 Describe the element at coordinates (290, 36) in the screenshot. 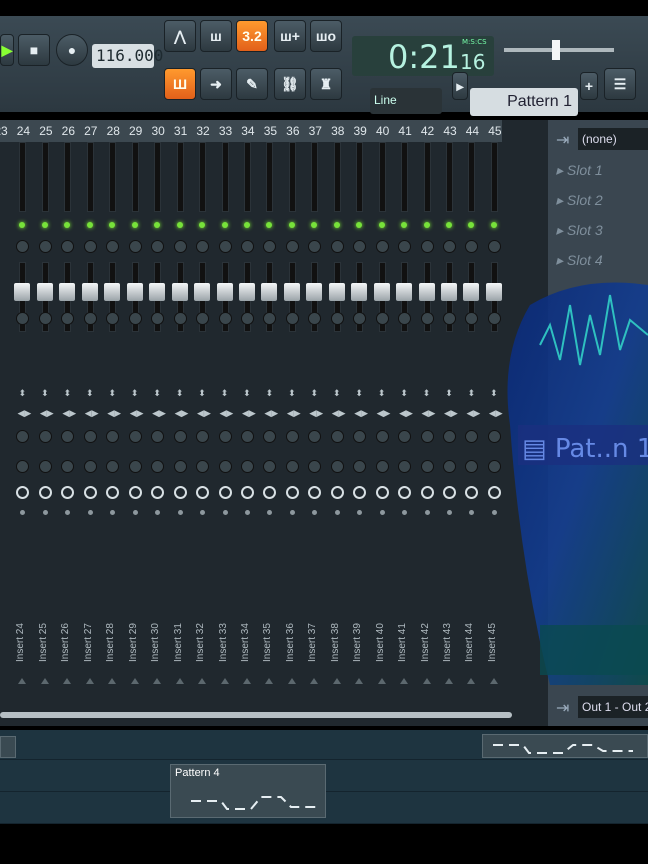

I see `typing-keyboard-button: ш+` at that location.